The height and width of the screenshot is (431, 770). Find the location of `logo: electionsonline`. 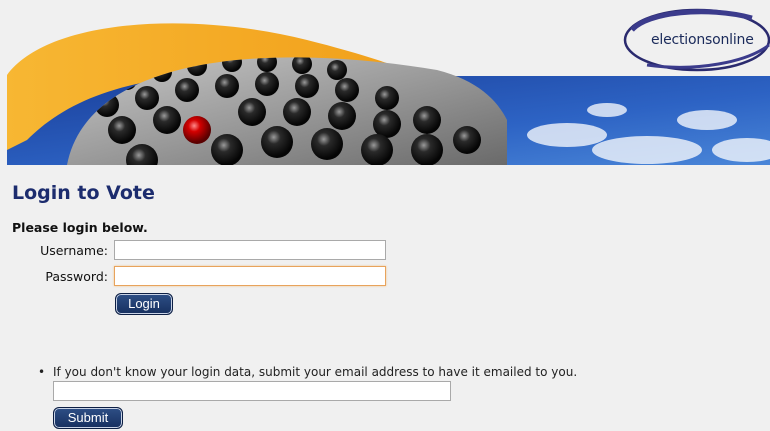

logo: electionsonline is located at coordinates (702, 40).